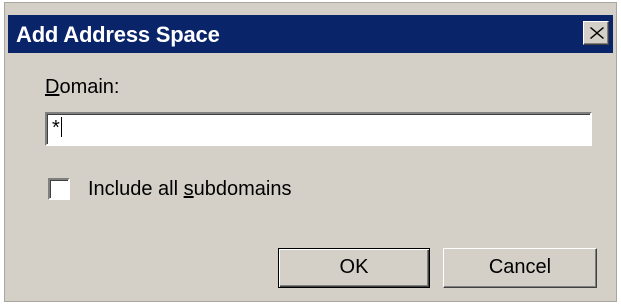  I want to click on include-subdomains-label: Include all subdomains, so click(189, 189).